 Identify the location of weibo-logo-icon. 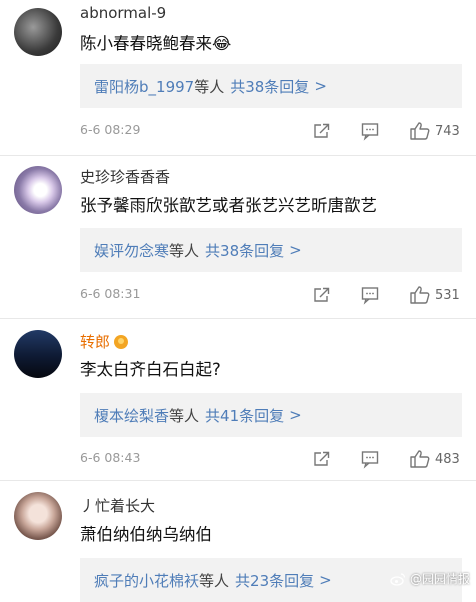
(398, 579).